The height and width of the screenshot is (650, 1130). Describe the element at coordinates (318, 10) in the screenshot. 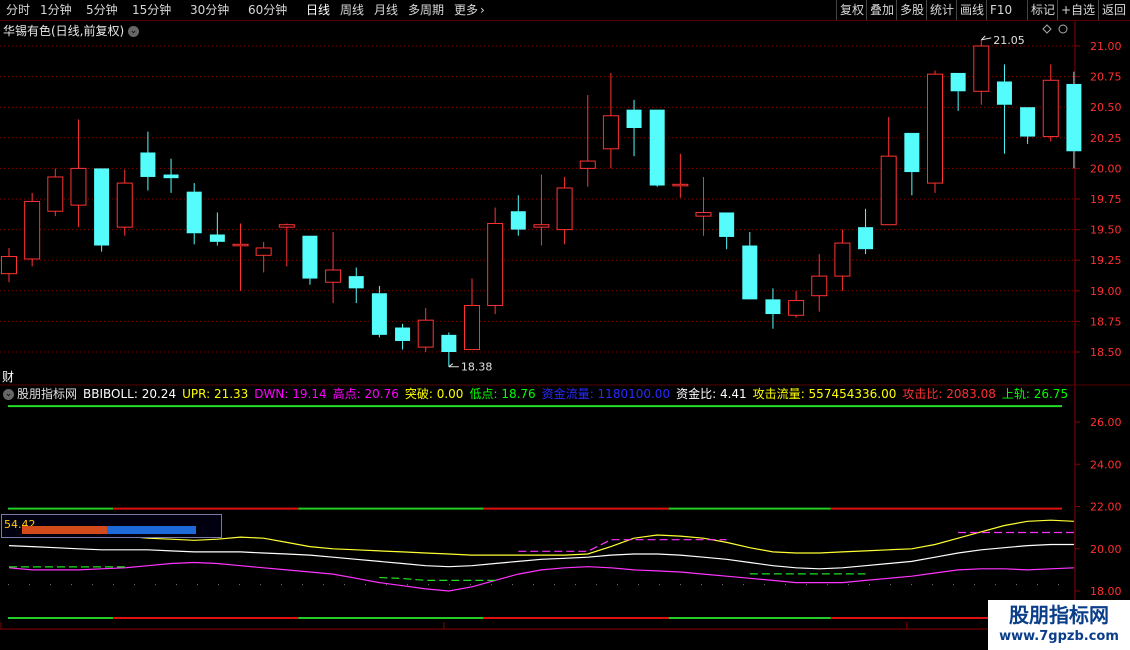

I see `period-tab: 日线` at that location.